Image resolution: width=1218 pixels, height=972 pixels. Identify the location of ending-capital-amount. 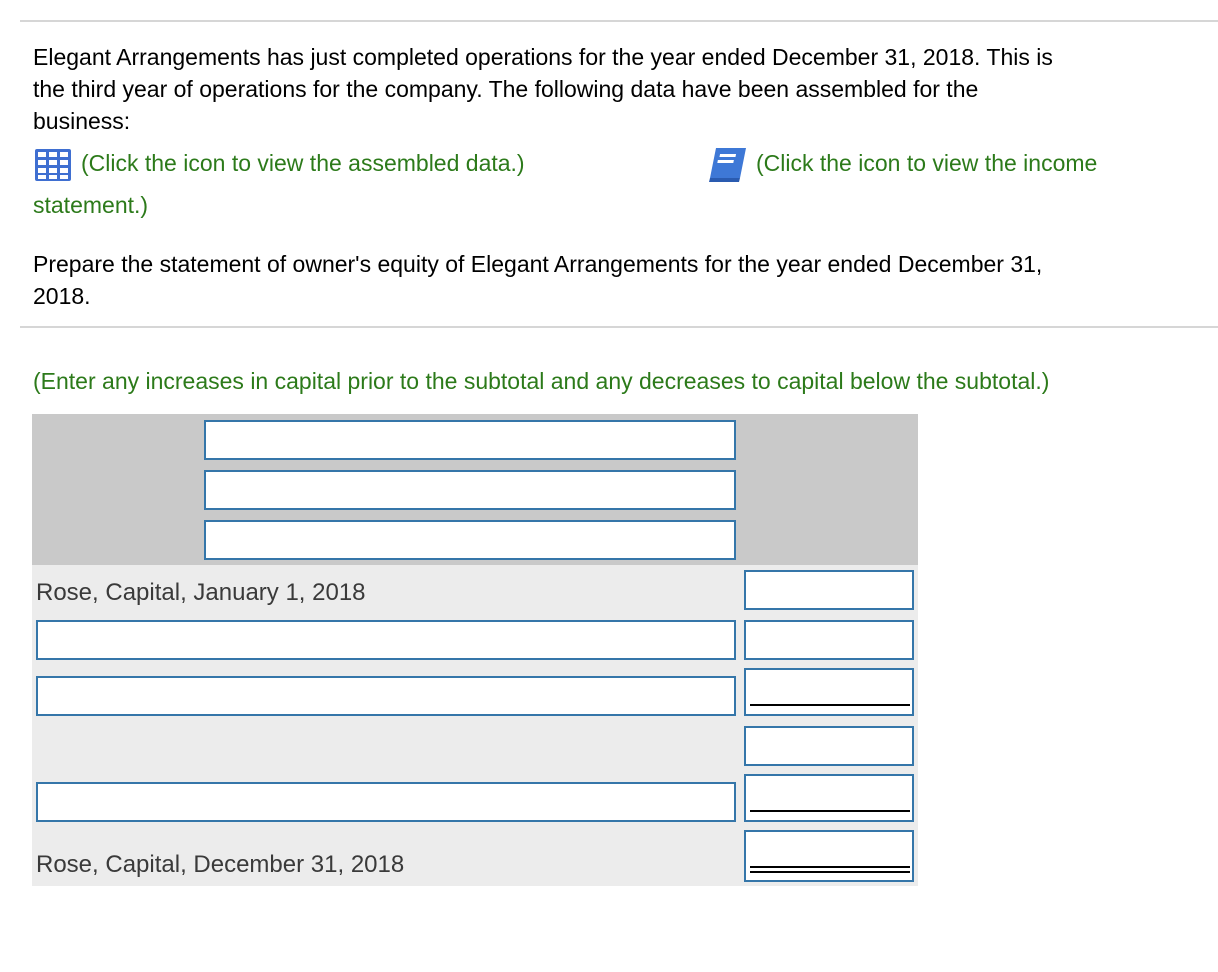
(829, 856).